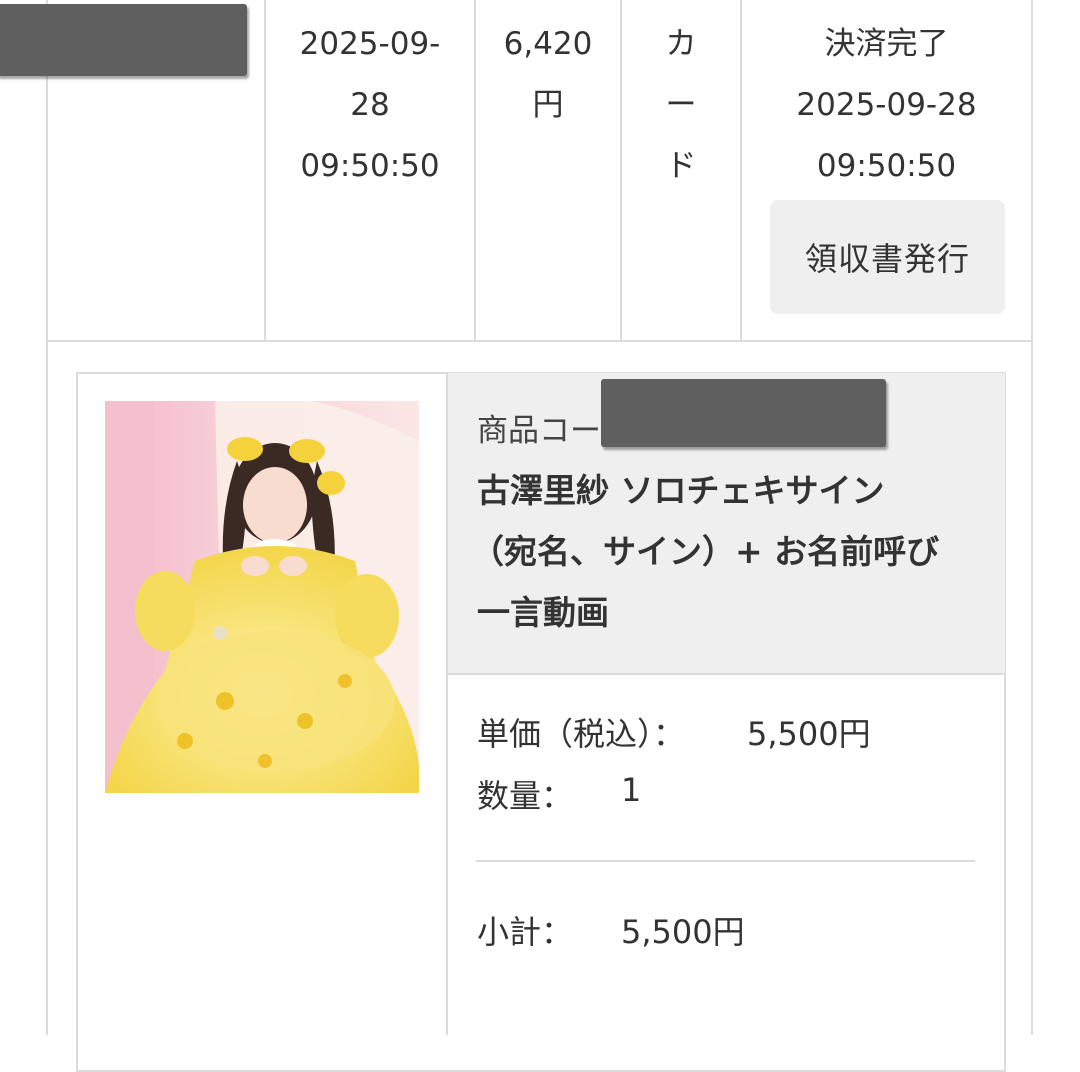  I want to click on order-date-cell: 2025-09- 28 09:50:50, so click(370, 105).